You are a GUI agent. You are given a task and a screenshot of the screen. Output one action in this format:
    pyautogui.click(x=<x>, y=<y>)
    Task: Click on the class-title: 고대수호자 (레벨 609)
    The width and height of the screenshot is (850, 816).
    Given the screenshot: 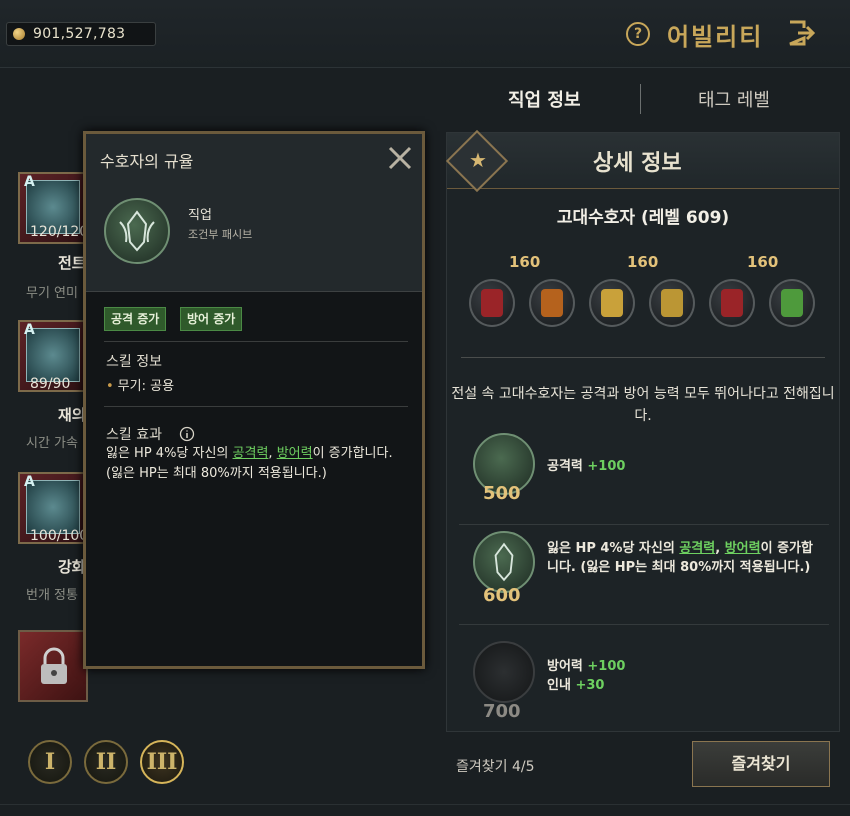 What is the action you would take?
    pyautogui.click(x=643, y=218)
    